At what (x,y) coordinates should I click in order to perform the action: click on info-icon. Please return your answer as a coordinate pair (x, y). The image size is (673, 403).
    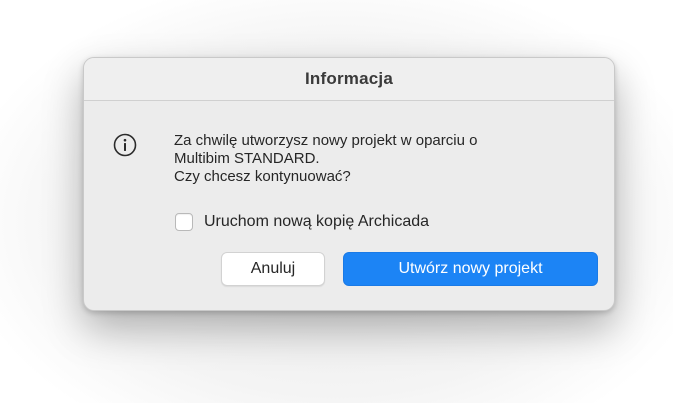
    Looking at the image, I should click on (125, 145).